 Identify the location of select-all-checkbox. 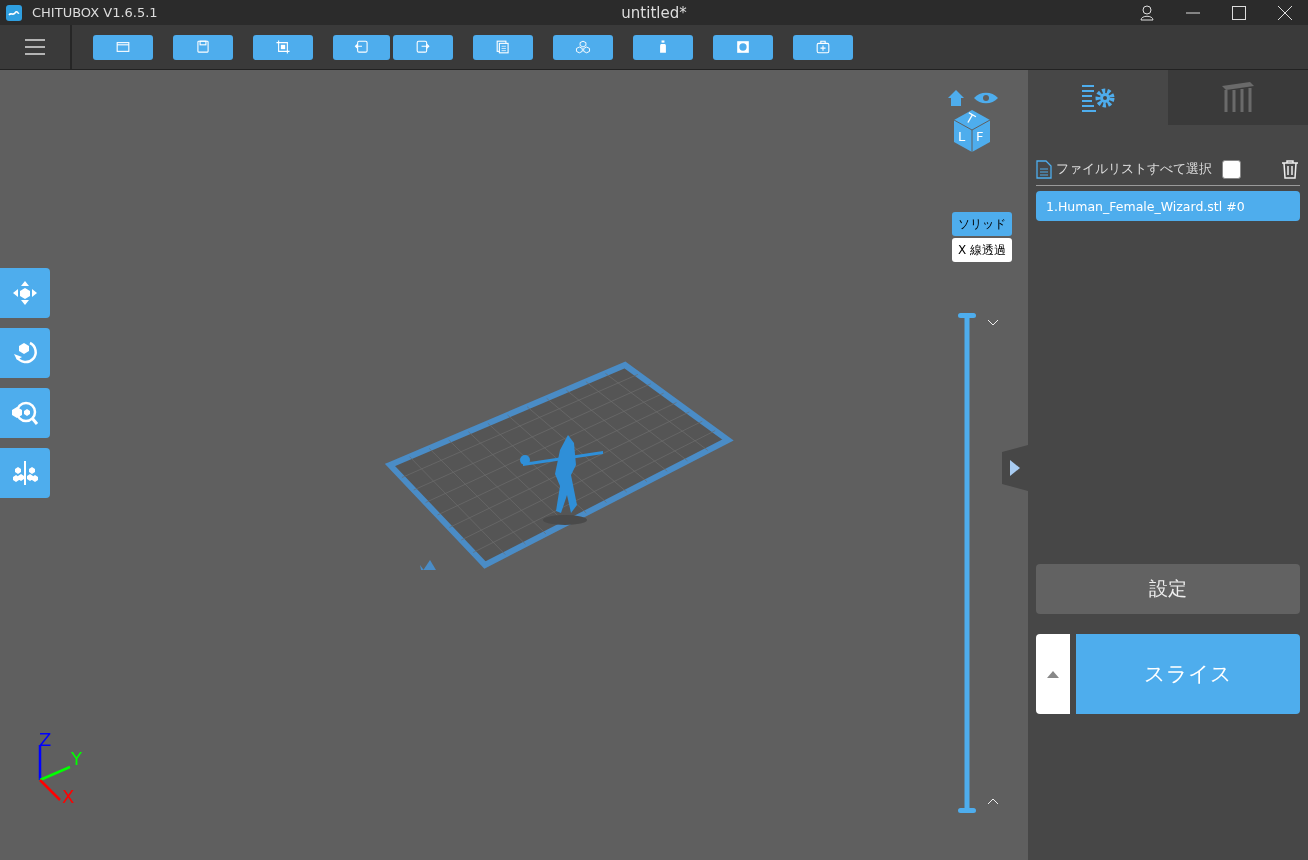
(1231, 169).